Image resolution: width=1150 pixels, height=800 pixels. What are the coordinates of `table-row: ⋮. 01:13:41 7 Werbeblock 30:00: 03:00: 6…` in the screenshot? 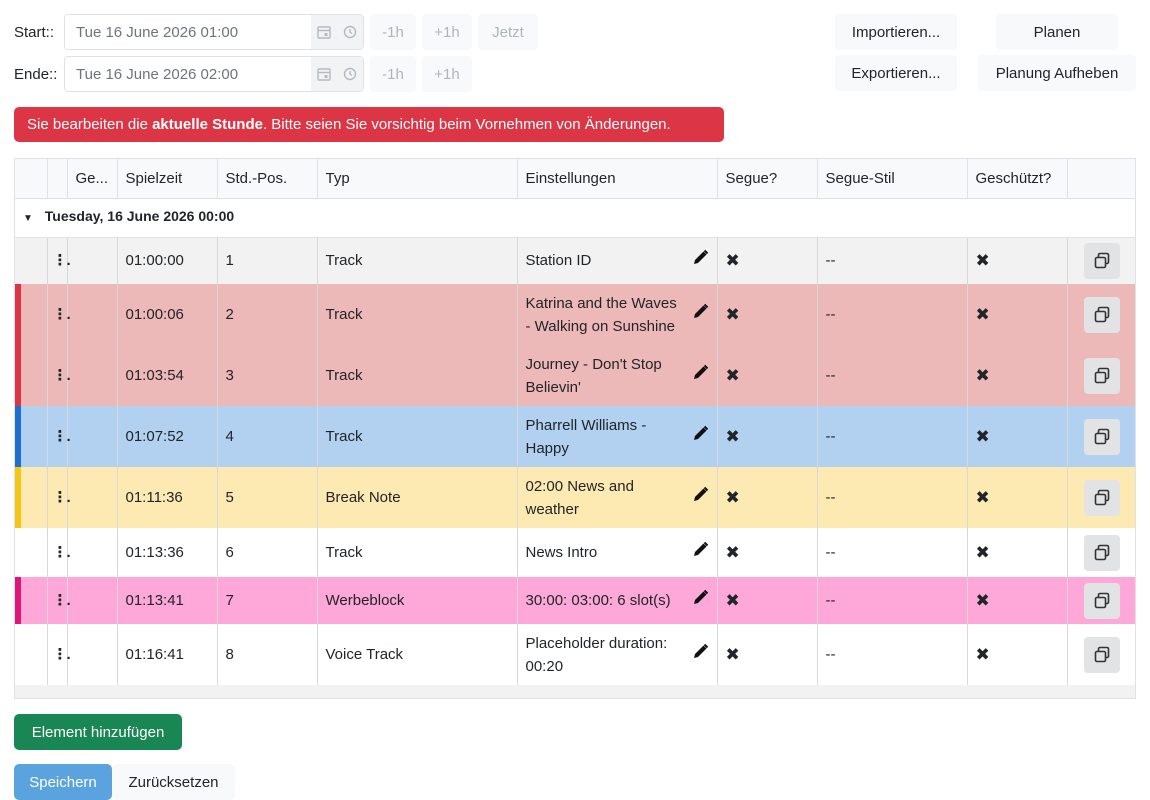 It's located at (575, 600).